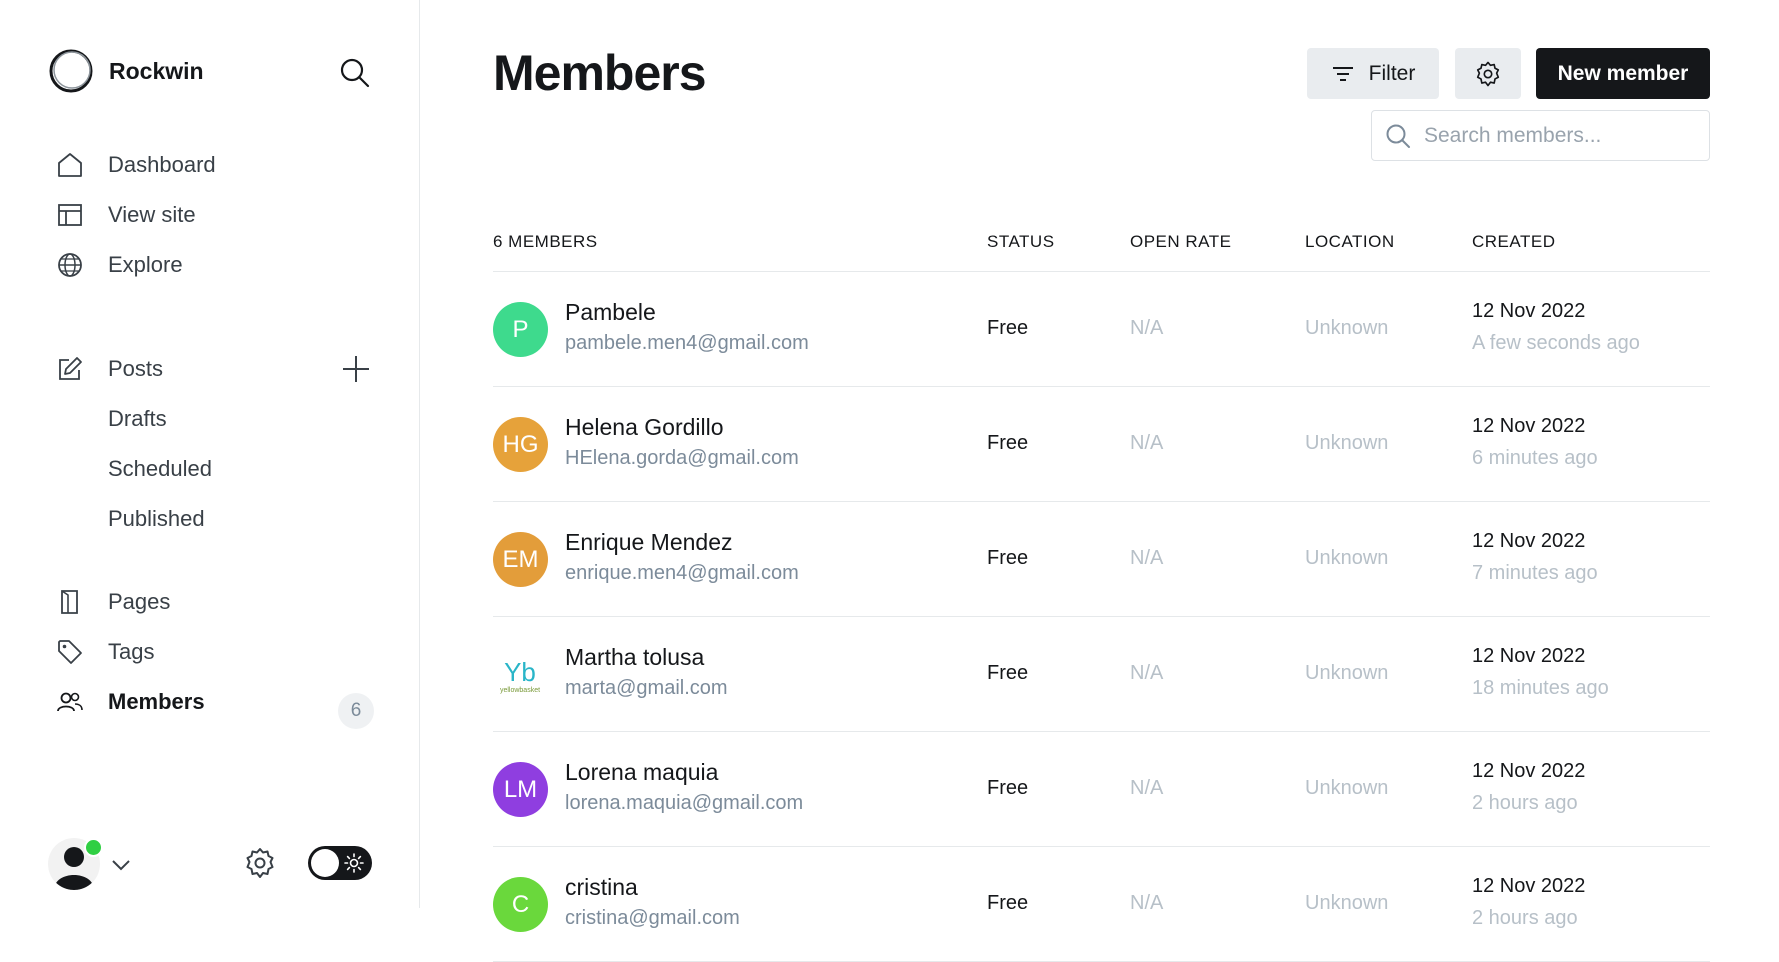  What do you see at coordinates (355, 73) in the screenshot?
I see `search-icon` at bounding box center [355, 73].